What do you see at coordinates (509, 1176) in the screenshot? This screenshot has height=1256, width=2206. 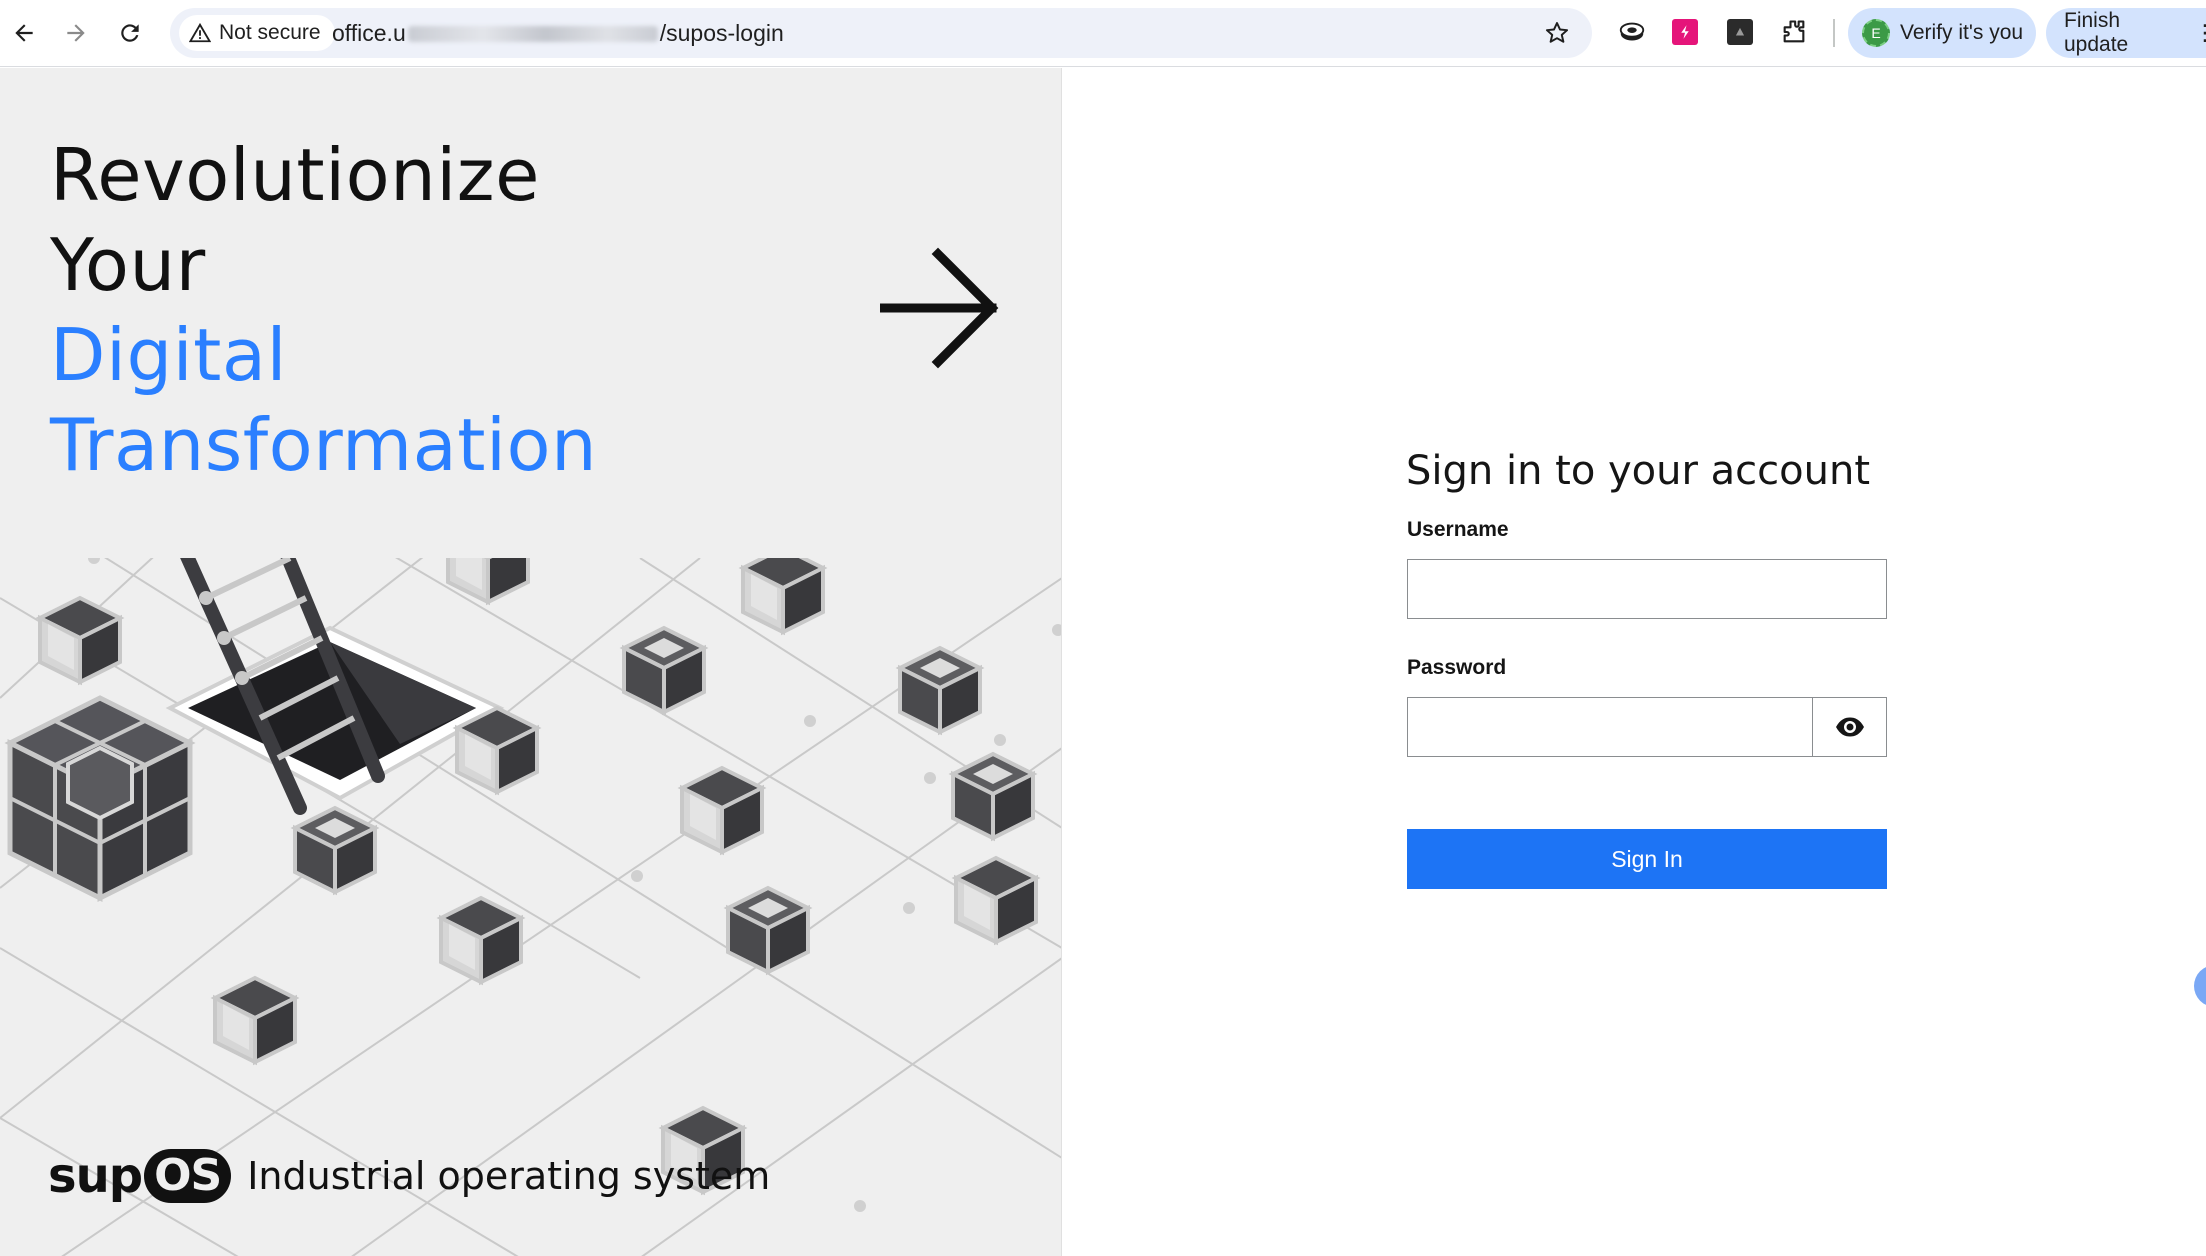 I see `brand-tagline: Industrial operating system` at bounding box center [509, 1176].